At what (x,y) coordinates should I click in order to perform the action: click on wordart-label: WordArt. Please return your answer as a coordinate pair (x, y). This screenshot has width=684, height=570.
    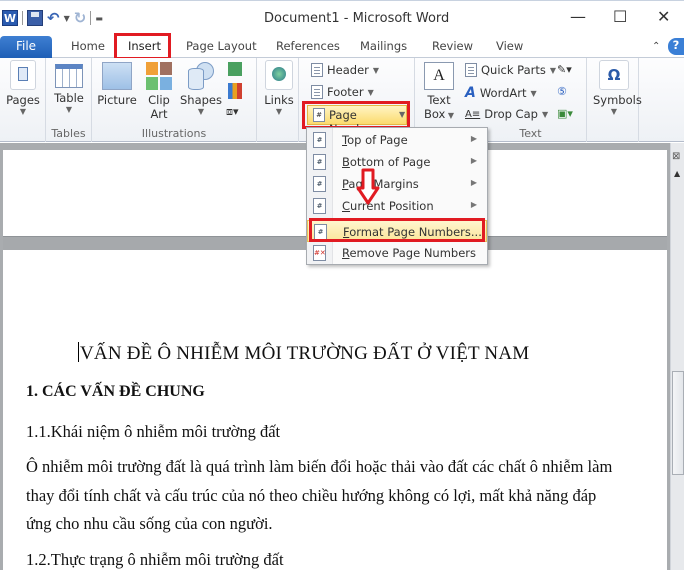
    Looking at the image, I should click on (503, 93).